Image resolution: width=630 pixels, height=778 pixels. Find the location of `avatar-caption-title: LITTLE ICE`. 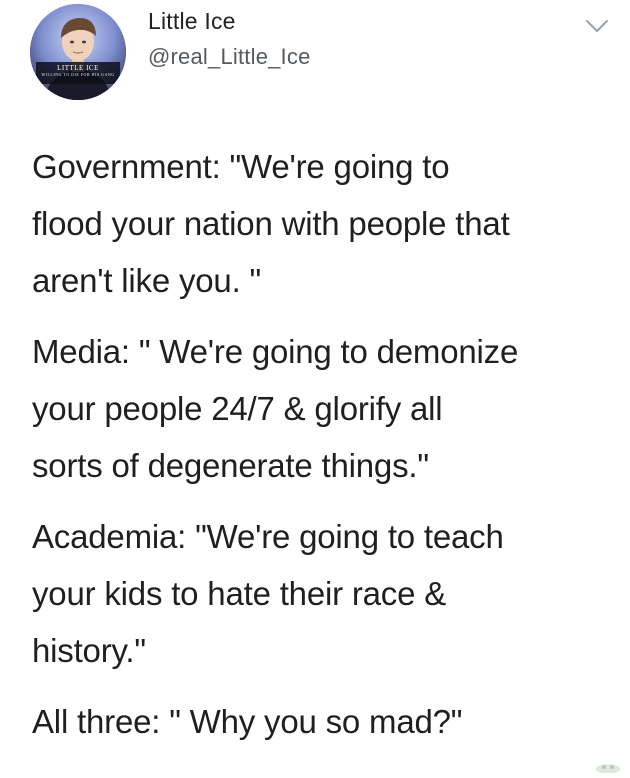

avatar-caption-title: LITTLE ICE is located at coordinates (78, 68).